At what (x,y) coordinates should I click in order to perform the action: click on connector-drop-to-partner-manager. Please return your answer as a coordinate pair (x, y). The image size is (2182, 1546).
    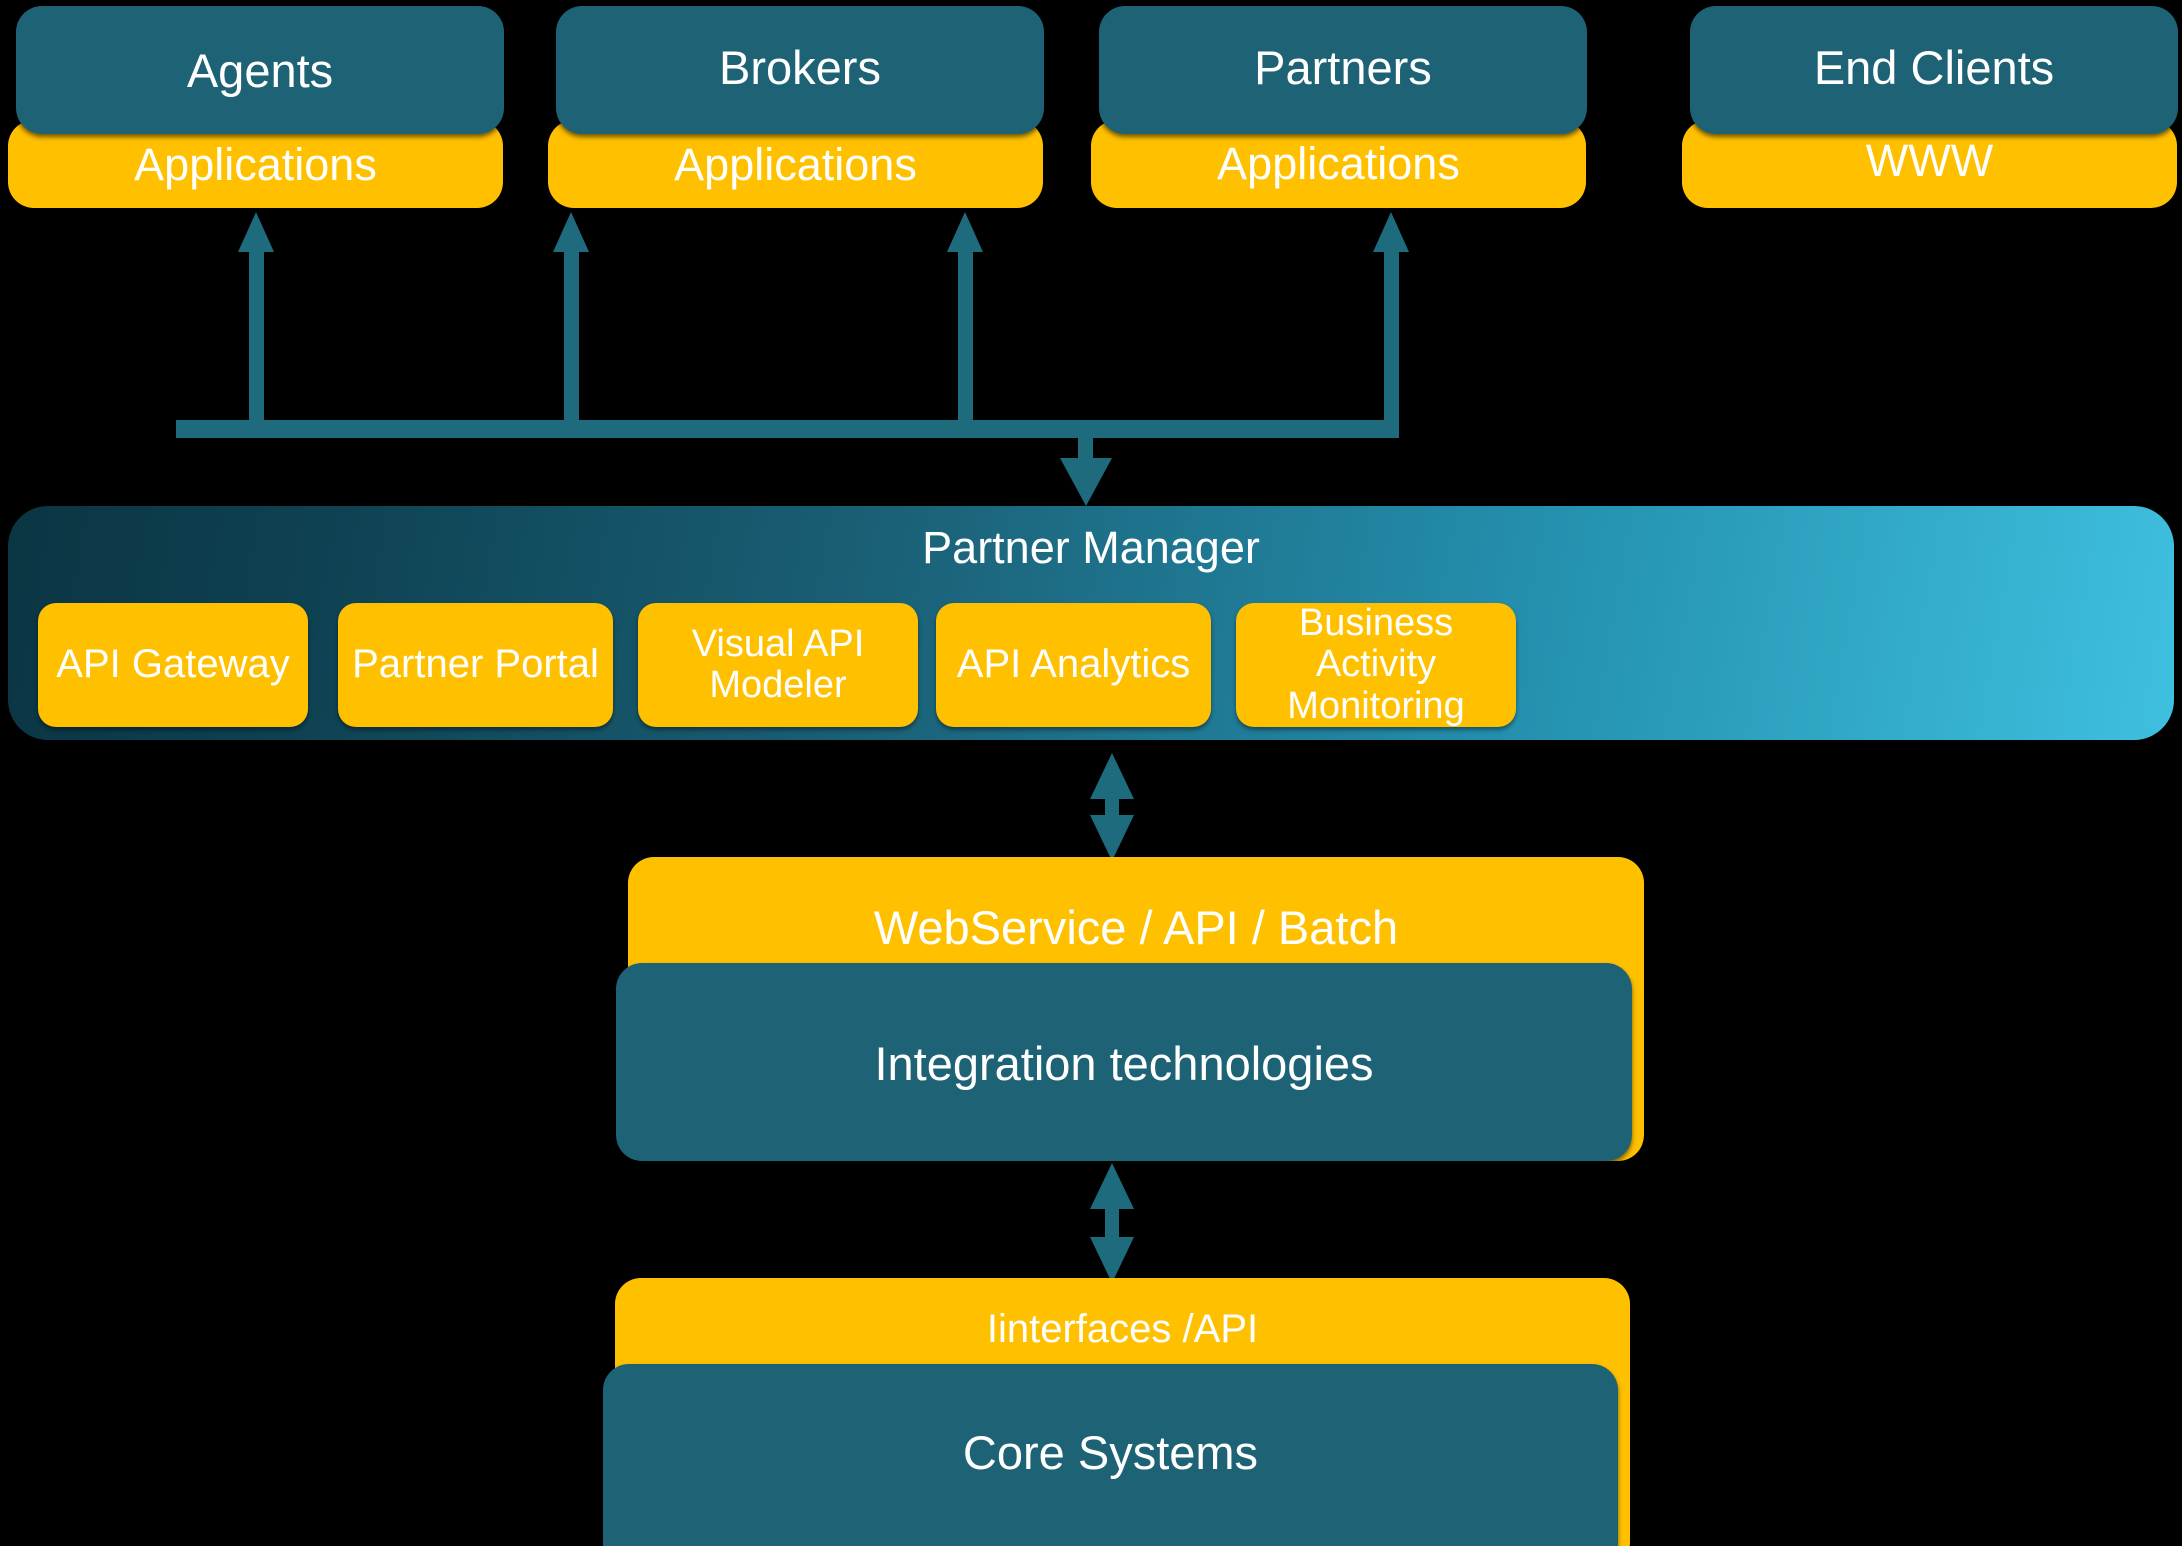
    Looking at the image, I should click on (1085, 441).